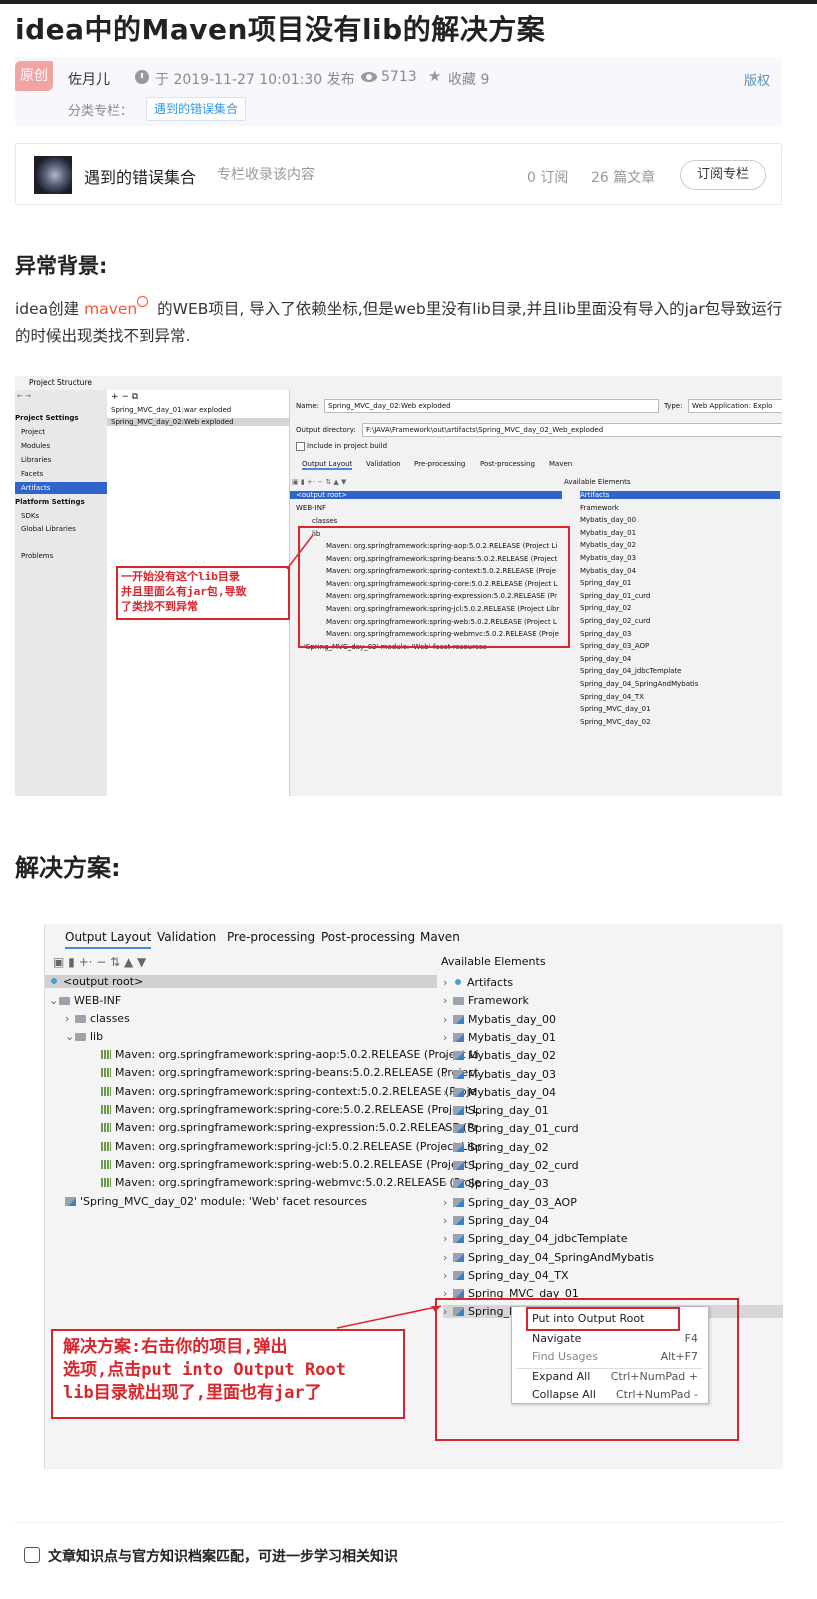 The image size is (817, 1599). What do you see at coordinates (608, 558) in the screenshot?
I see `available-element-item: Mybatis_day_03` at bounding box center [608, 558].